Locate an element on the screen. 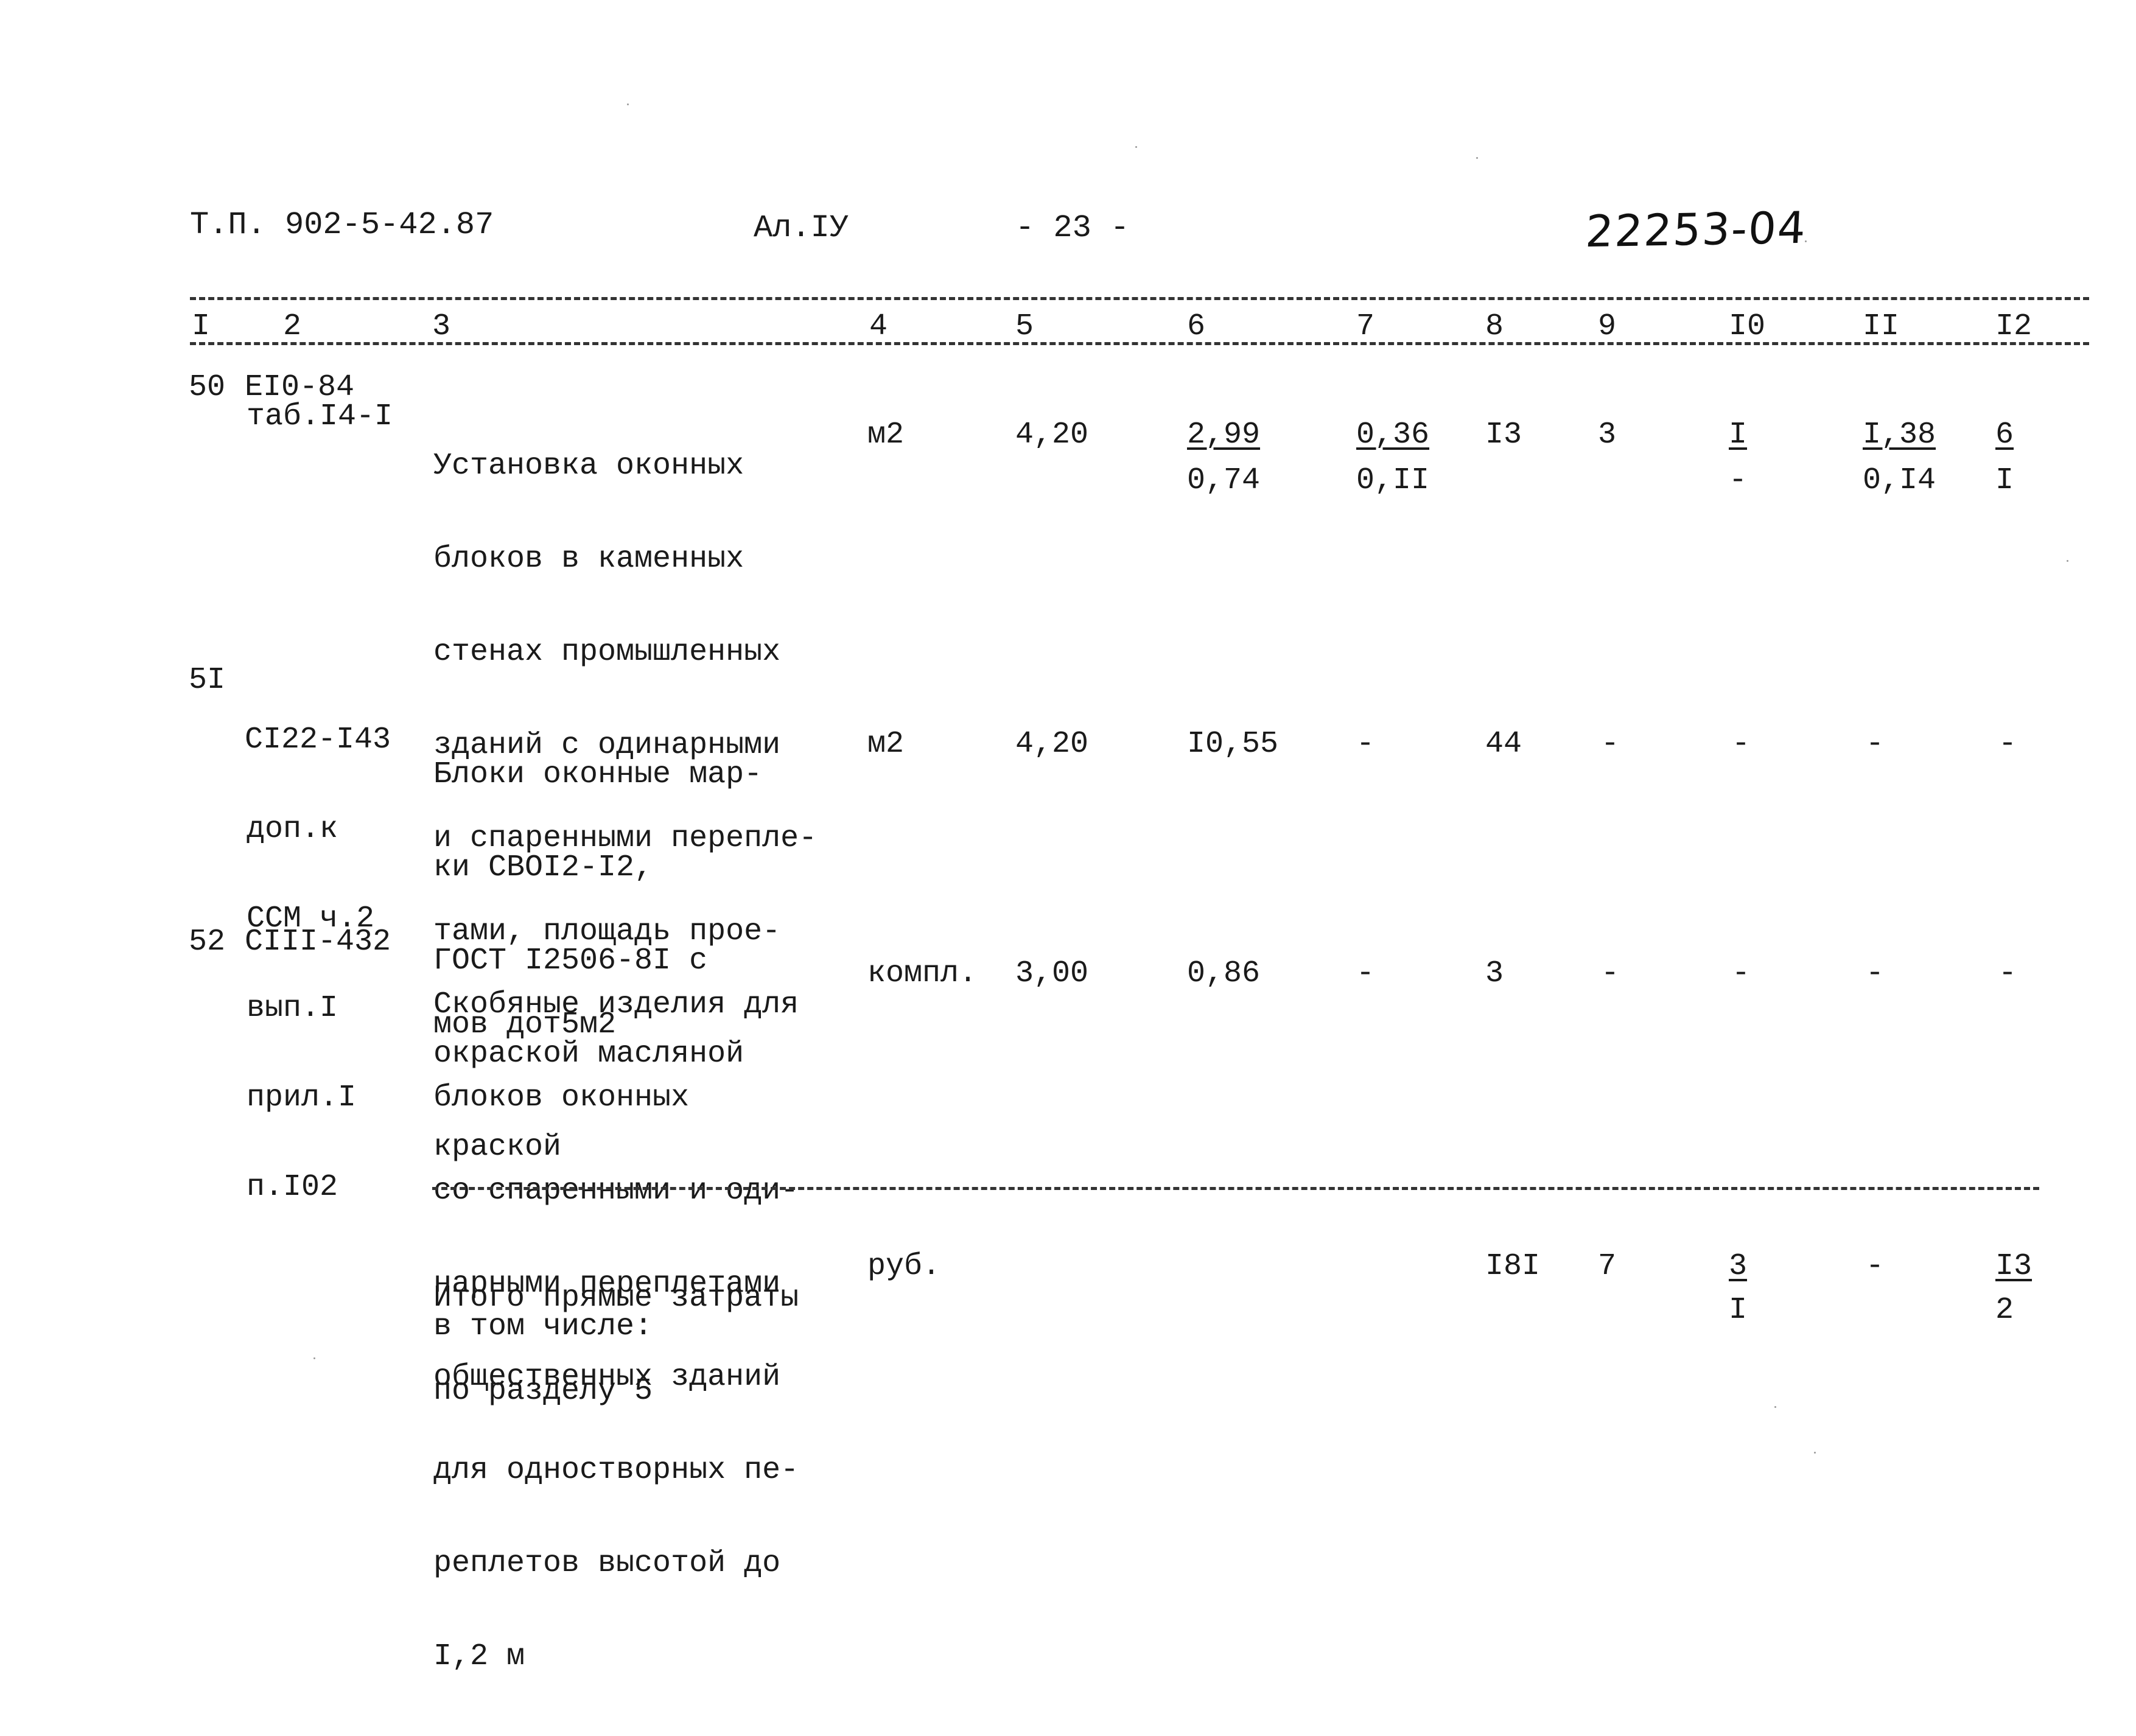 This screenshot has height=1736, width=2136. column-number-8: 8 is located at coordinates (1495, 326).